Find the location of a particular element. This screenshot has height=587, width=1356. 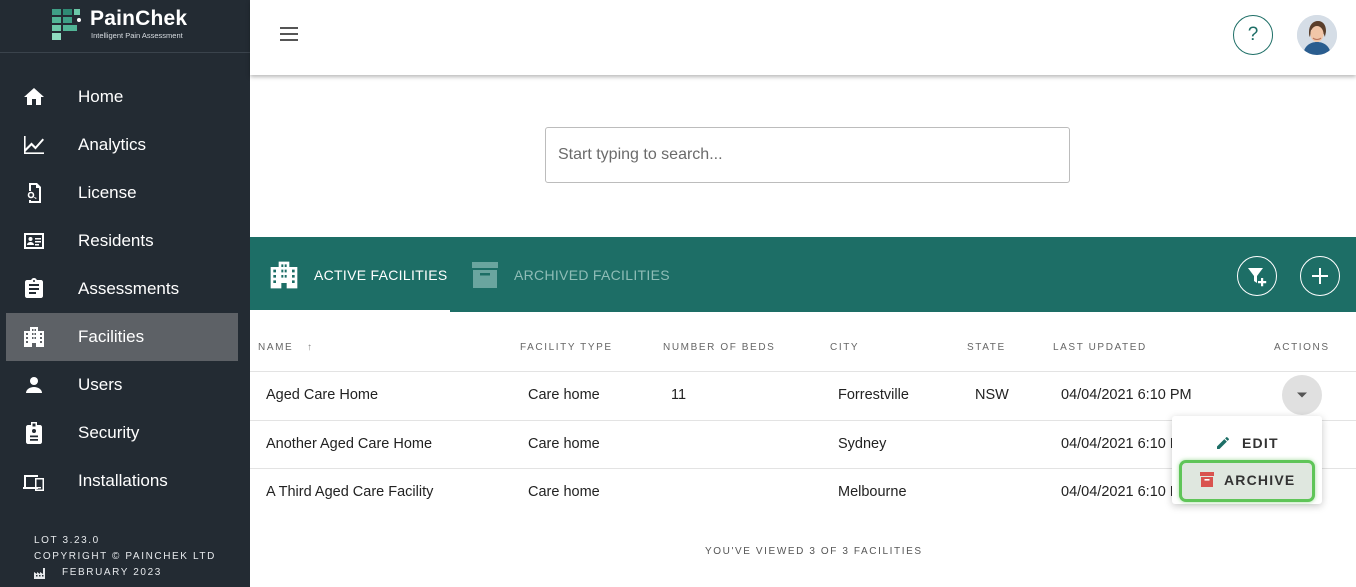

sidebar-item-facilities: Facilities is located at coordinates (125, 337).